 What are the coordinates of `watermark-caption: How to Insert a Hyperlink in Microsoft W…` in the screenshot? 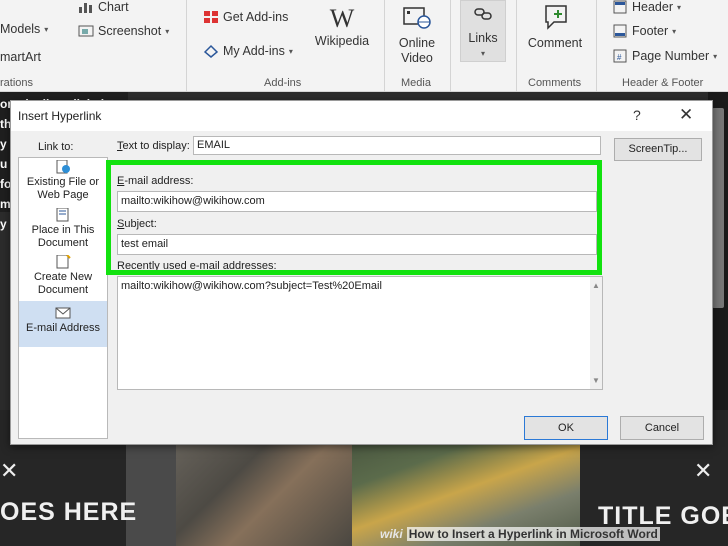 It's located at (533, 534).